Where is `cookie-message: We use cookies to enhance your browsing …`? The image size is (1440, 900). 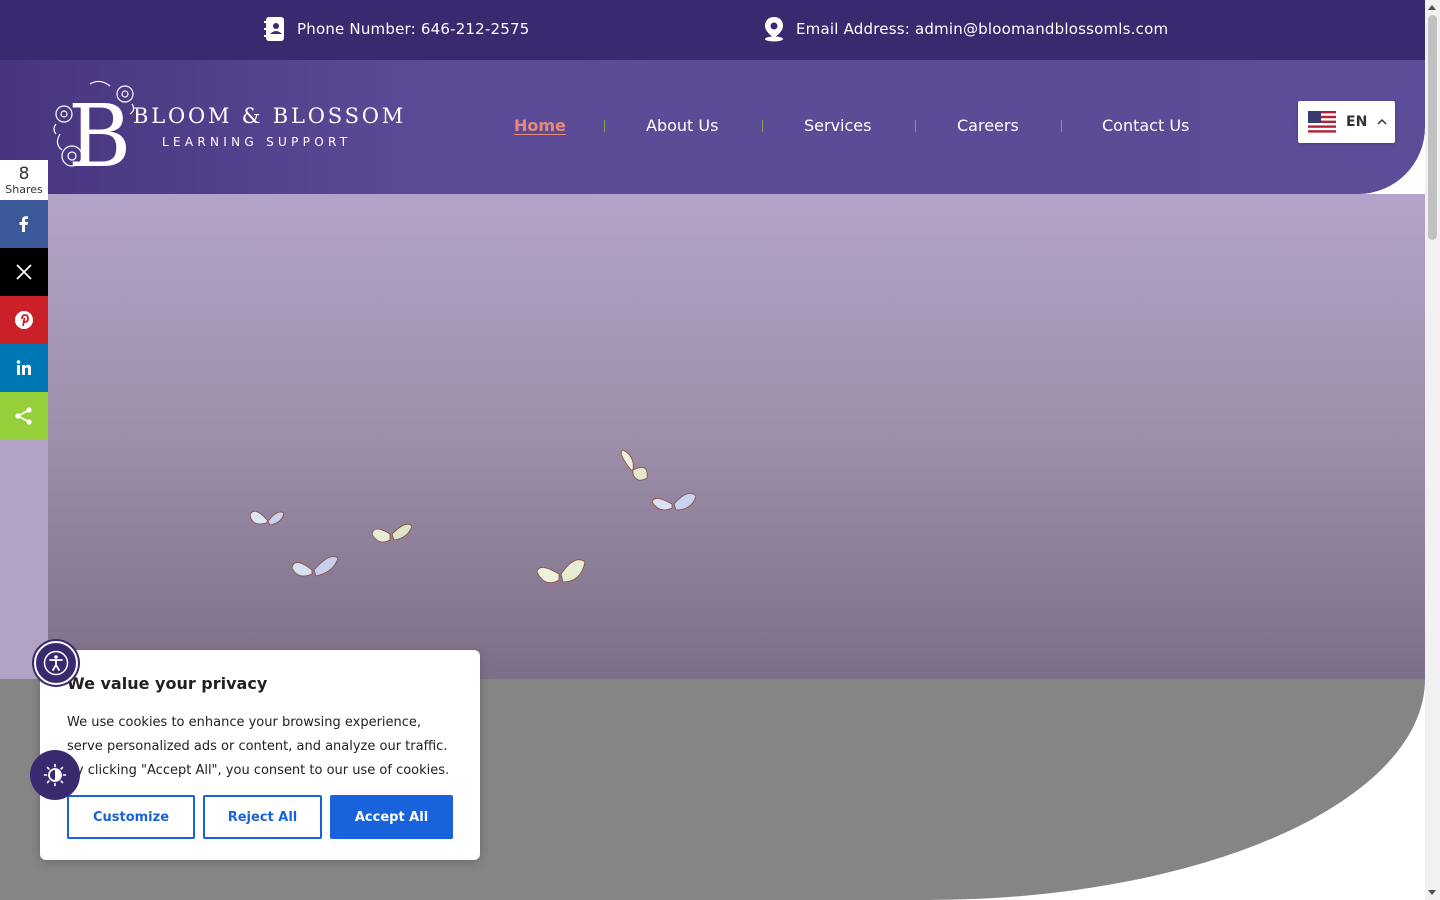
cookie-message: We use cookies to enhance your browsing … is located at coordinates (258, 746).